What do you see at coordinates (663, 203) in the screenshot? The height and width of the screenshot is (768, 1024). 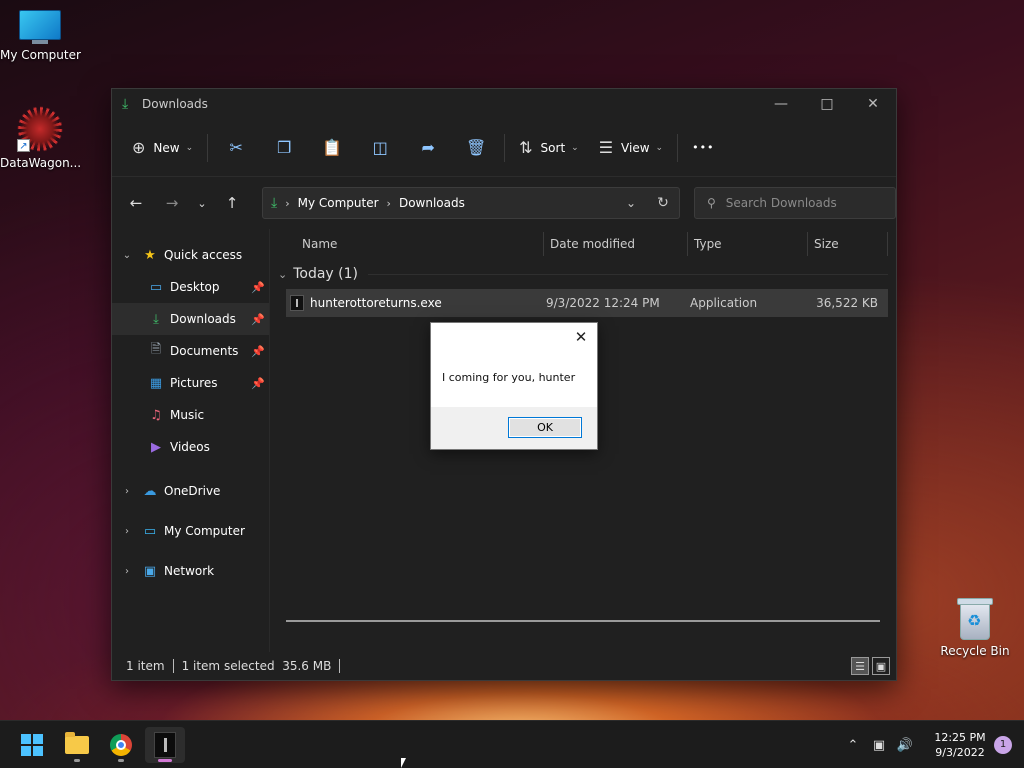 I see `refresh-button: ↻` at bounding box center [663, 203].